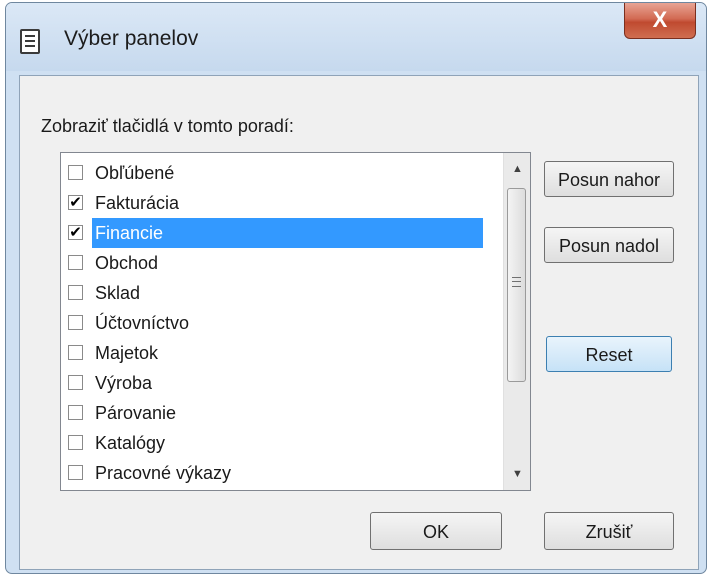  I want to click on scrollbar-thumb, so click(516, 285).